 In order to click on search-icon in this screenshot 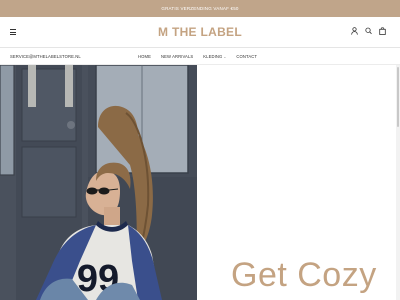, I will do `click(368, 31)`.